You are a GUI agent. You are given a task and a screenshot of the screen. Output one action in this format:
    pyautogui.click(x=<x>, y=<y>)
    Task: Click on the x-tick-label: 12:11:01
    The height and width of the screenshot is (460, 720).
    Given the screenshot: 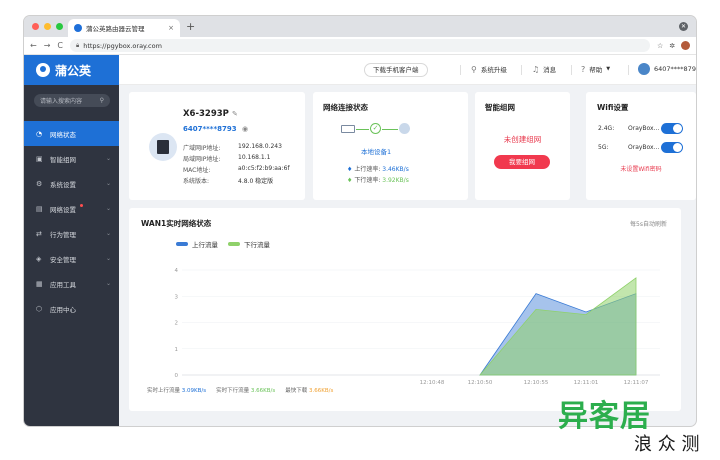 What is the action you would take?
    pyautogui.click(x=586, y=383)
    